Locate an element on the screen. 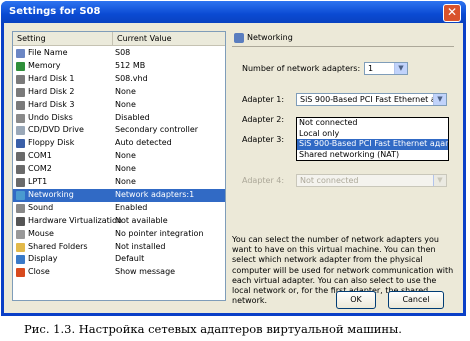 This screenshot has height=341, width=470. num-adapters-label: Number of network adapters: is located at coordinates (301, 68).